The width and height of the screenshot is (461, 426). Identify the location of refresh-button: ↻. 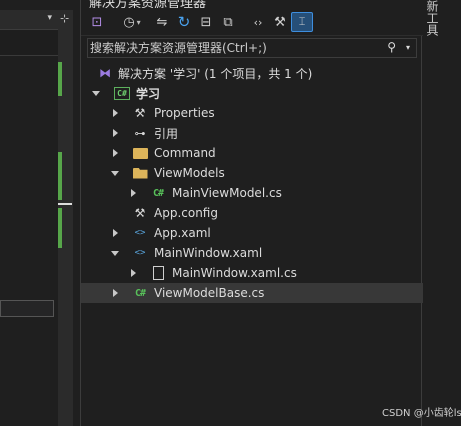
(184, 22).